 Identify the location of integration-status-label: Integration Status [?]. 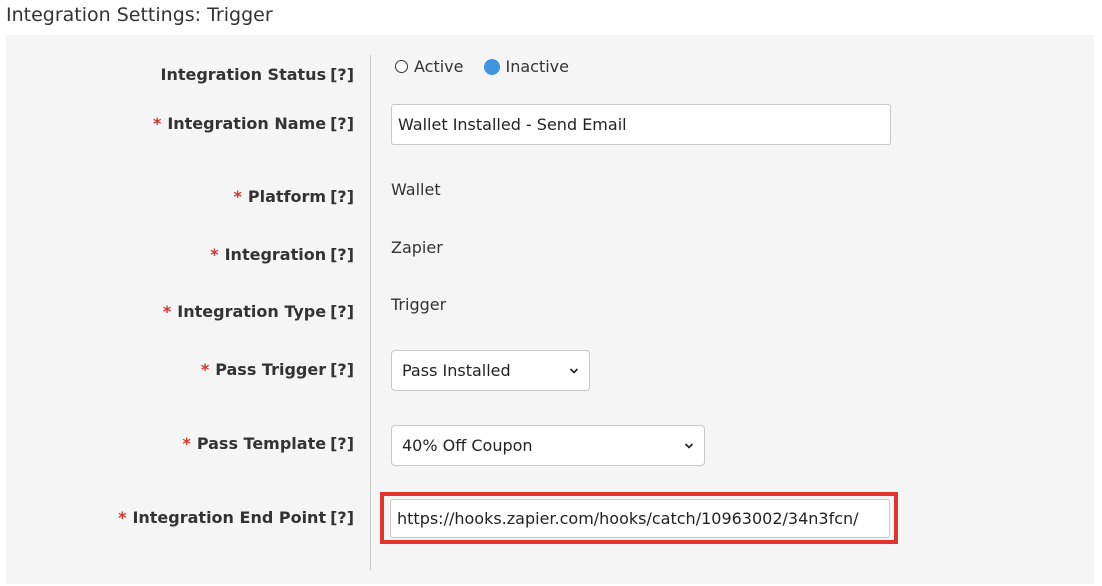
(257, 74).